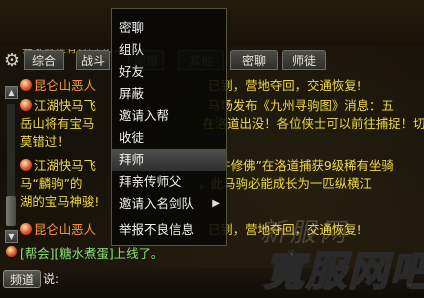 This screenshot has height=298, width=424. I want to click on emote-icon, so click(11, 251).